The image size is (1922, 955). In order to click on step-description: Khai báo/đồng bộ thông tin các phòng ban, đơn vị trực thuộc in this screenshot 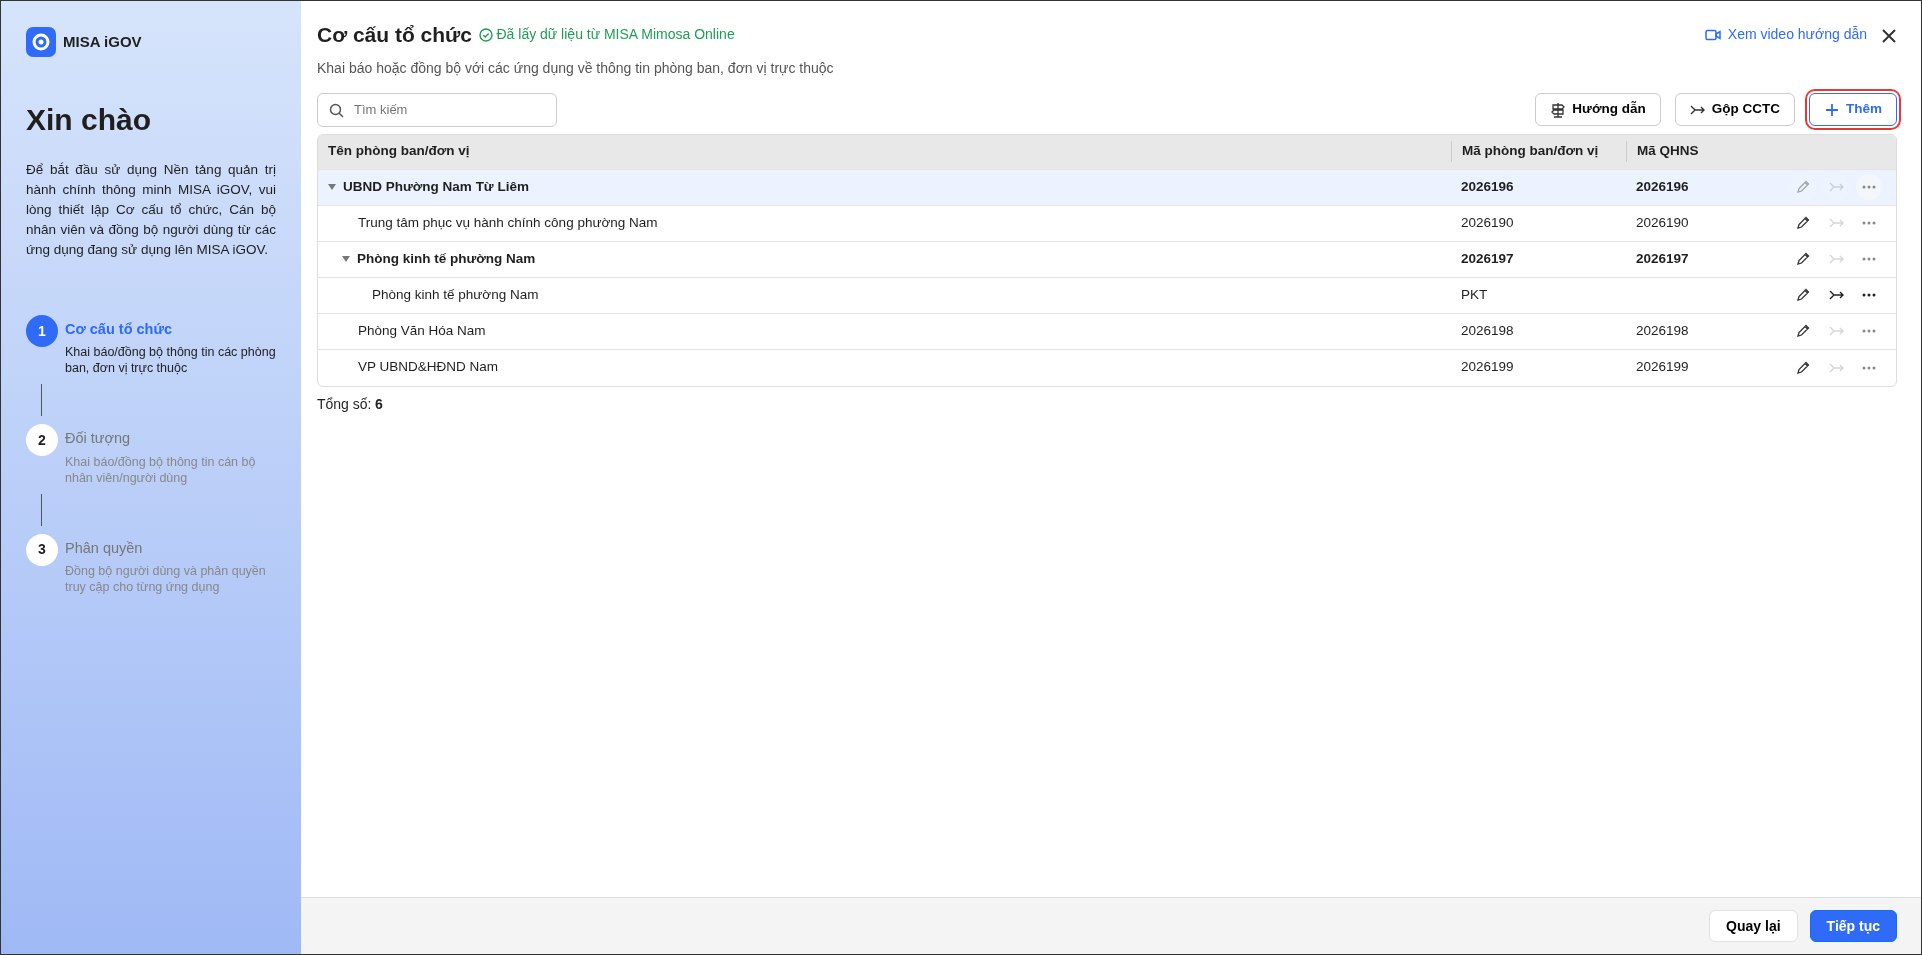, I will do `click(170, 360)`.